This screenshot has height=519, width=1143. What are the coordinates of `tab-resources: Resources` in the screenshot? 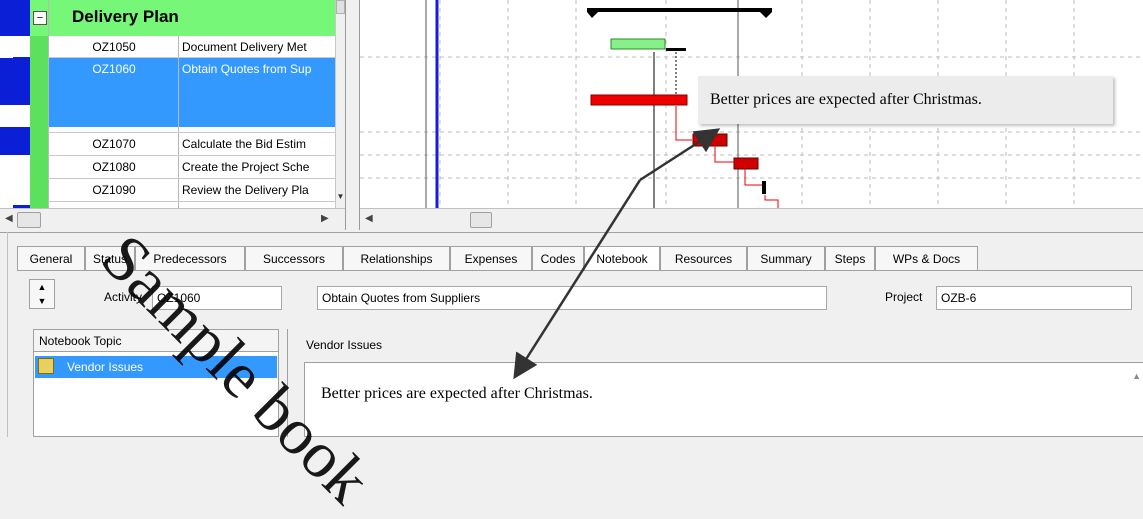 It's located at (703, 258).